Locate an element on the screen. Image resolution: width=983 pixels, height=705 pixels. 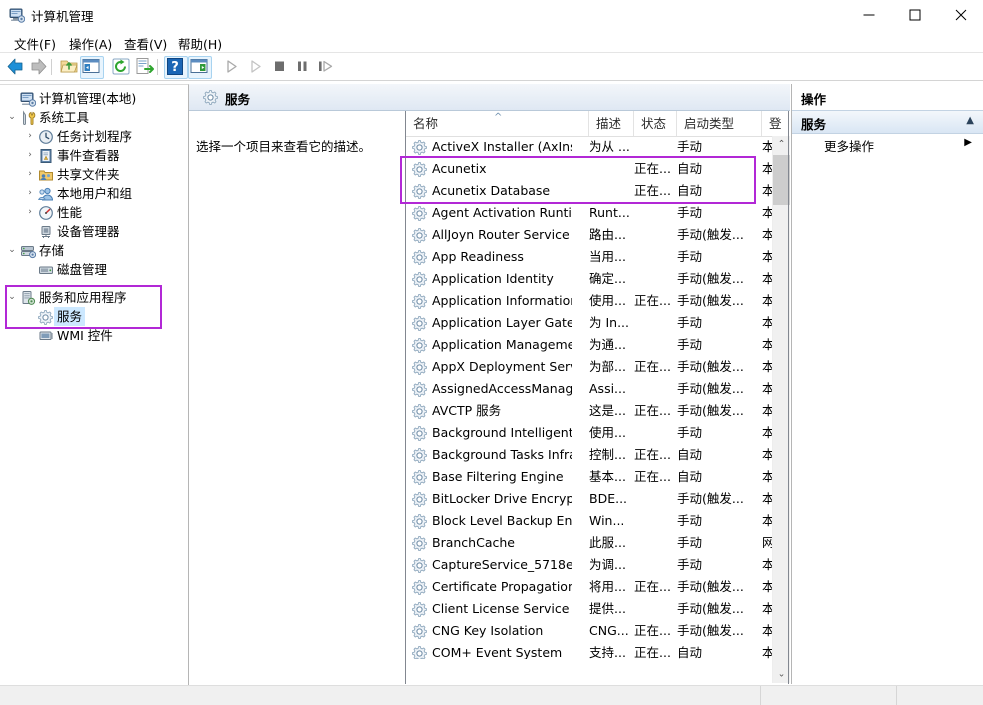
menu-file: 文件(F) is located at coordinates (35, 43).